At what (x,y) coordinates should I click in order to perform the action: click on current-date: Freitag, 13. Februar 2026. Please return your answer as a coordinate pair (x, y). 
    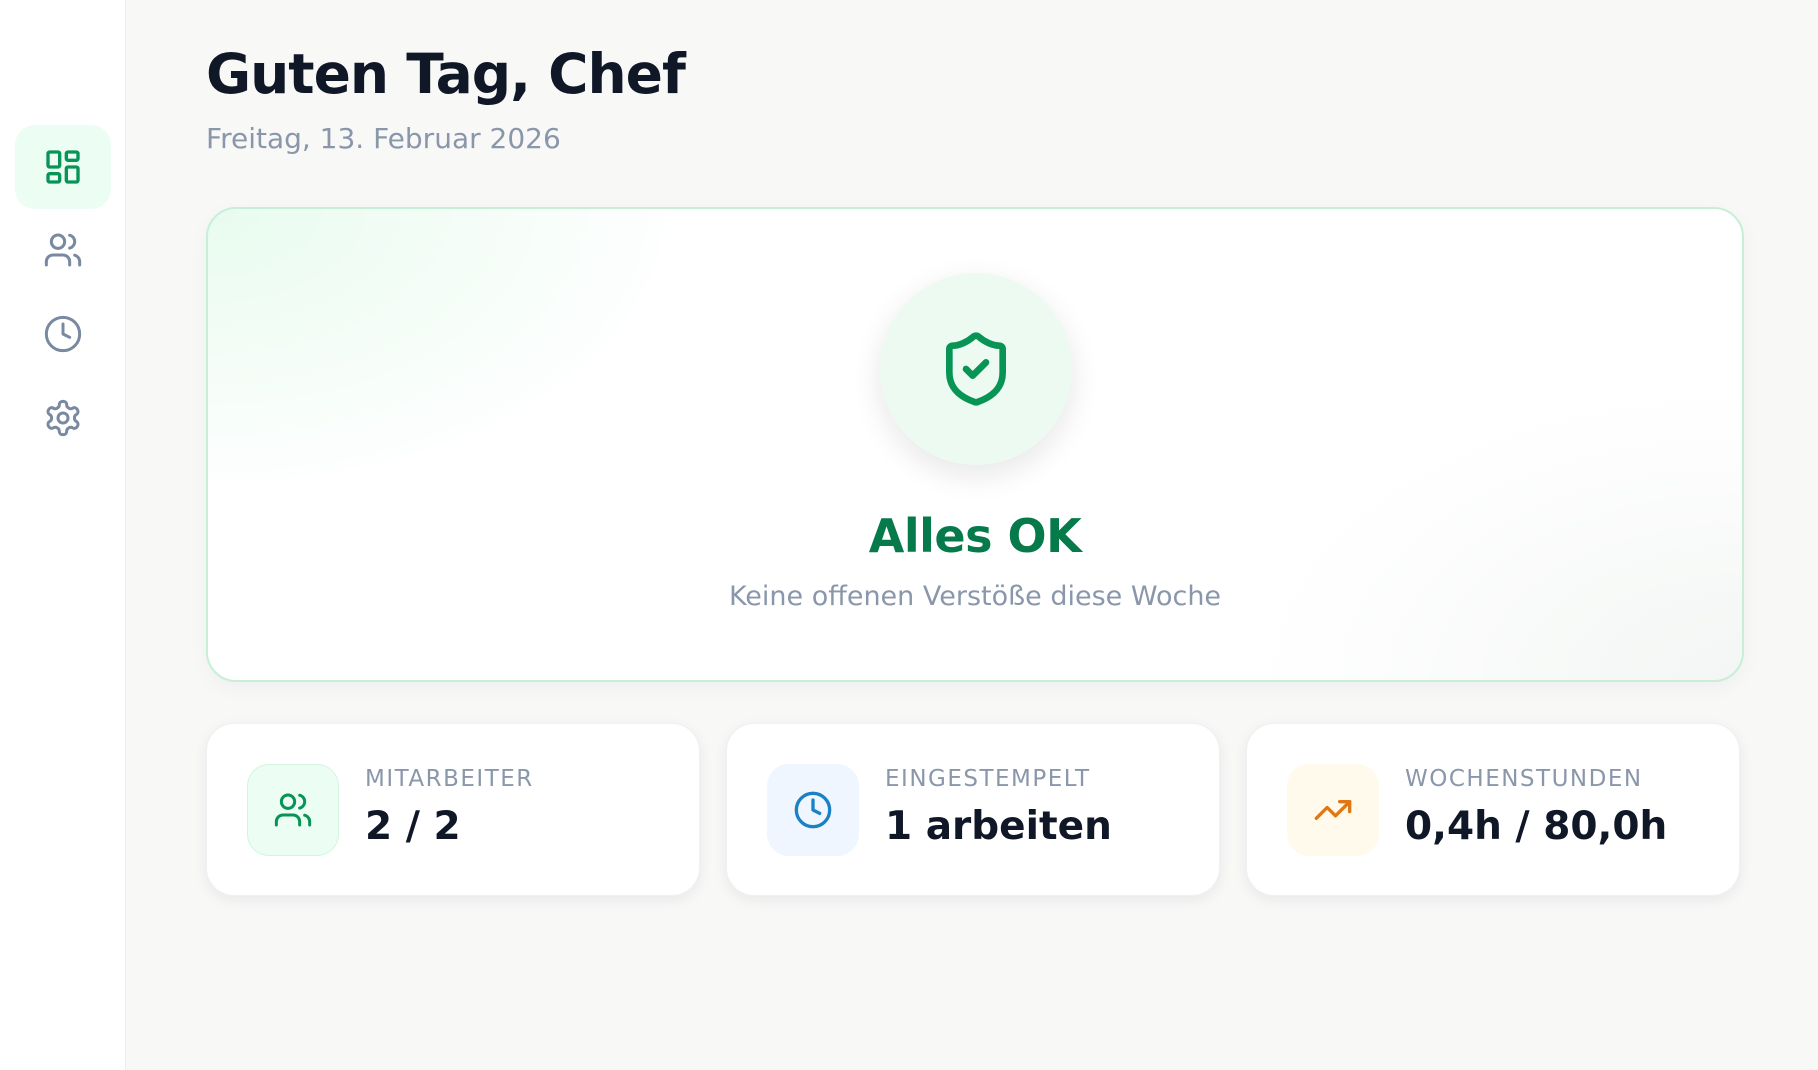
    Looking at the image, I should click on (383, 138).